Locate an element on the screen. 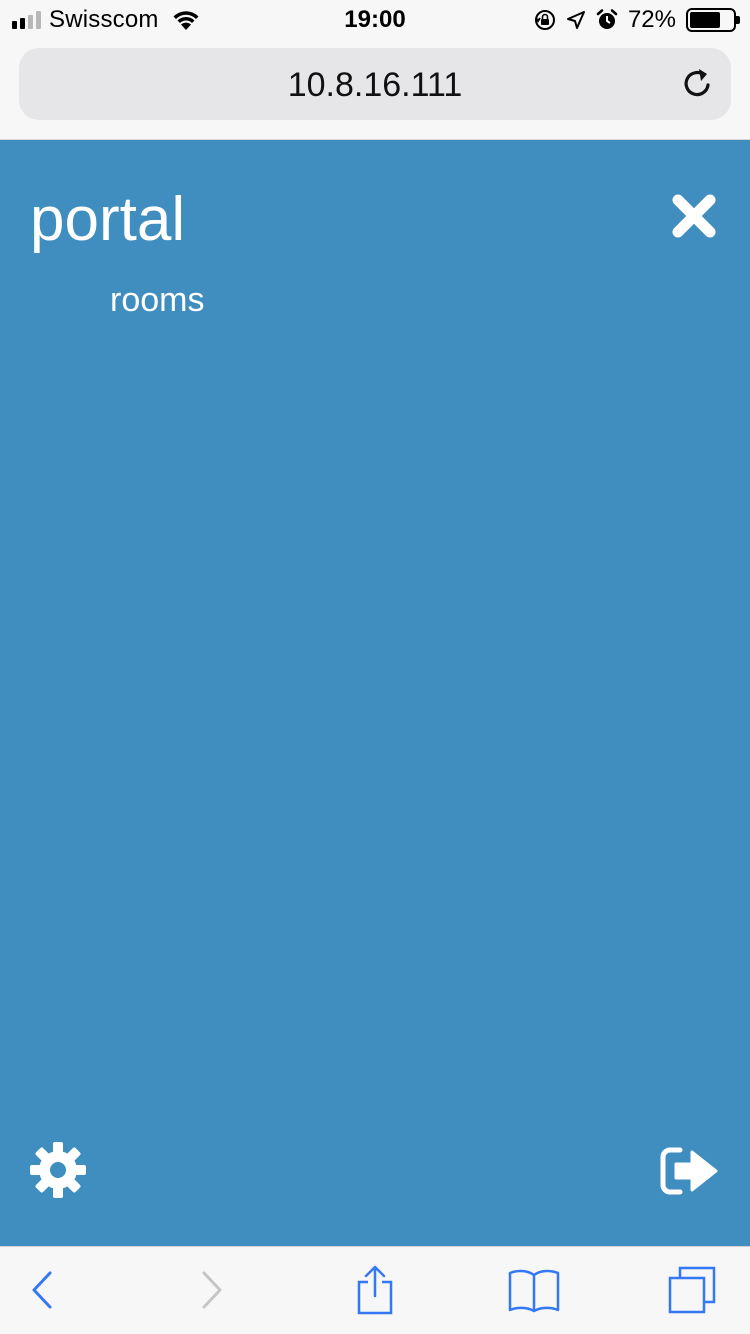 The height and width of the screenshot is (1334, 750). chevron-right-icon is located at coordinates (212, 1290).